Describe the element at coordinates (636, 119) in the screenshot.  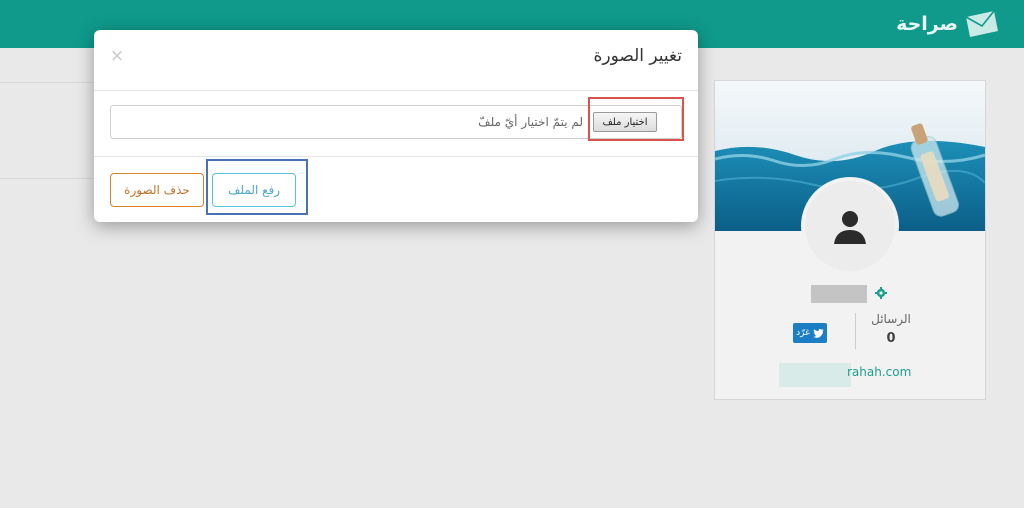
I see `highlight-box-red` at that location.